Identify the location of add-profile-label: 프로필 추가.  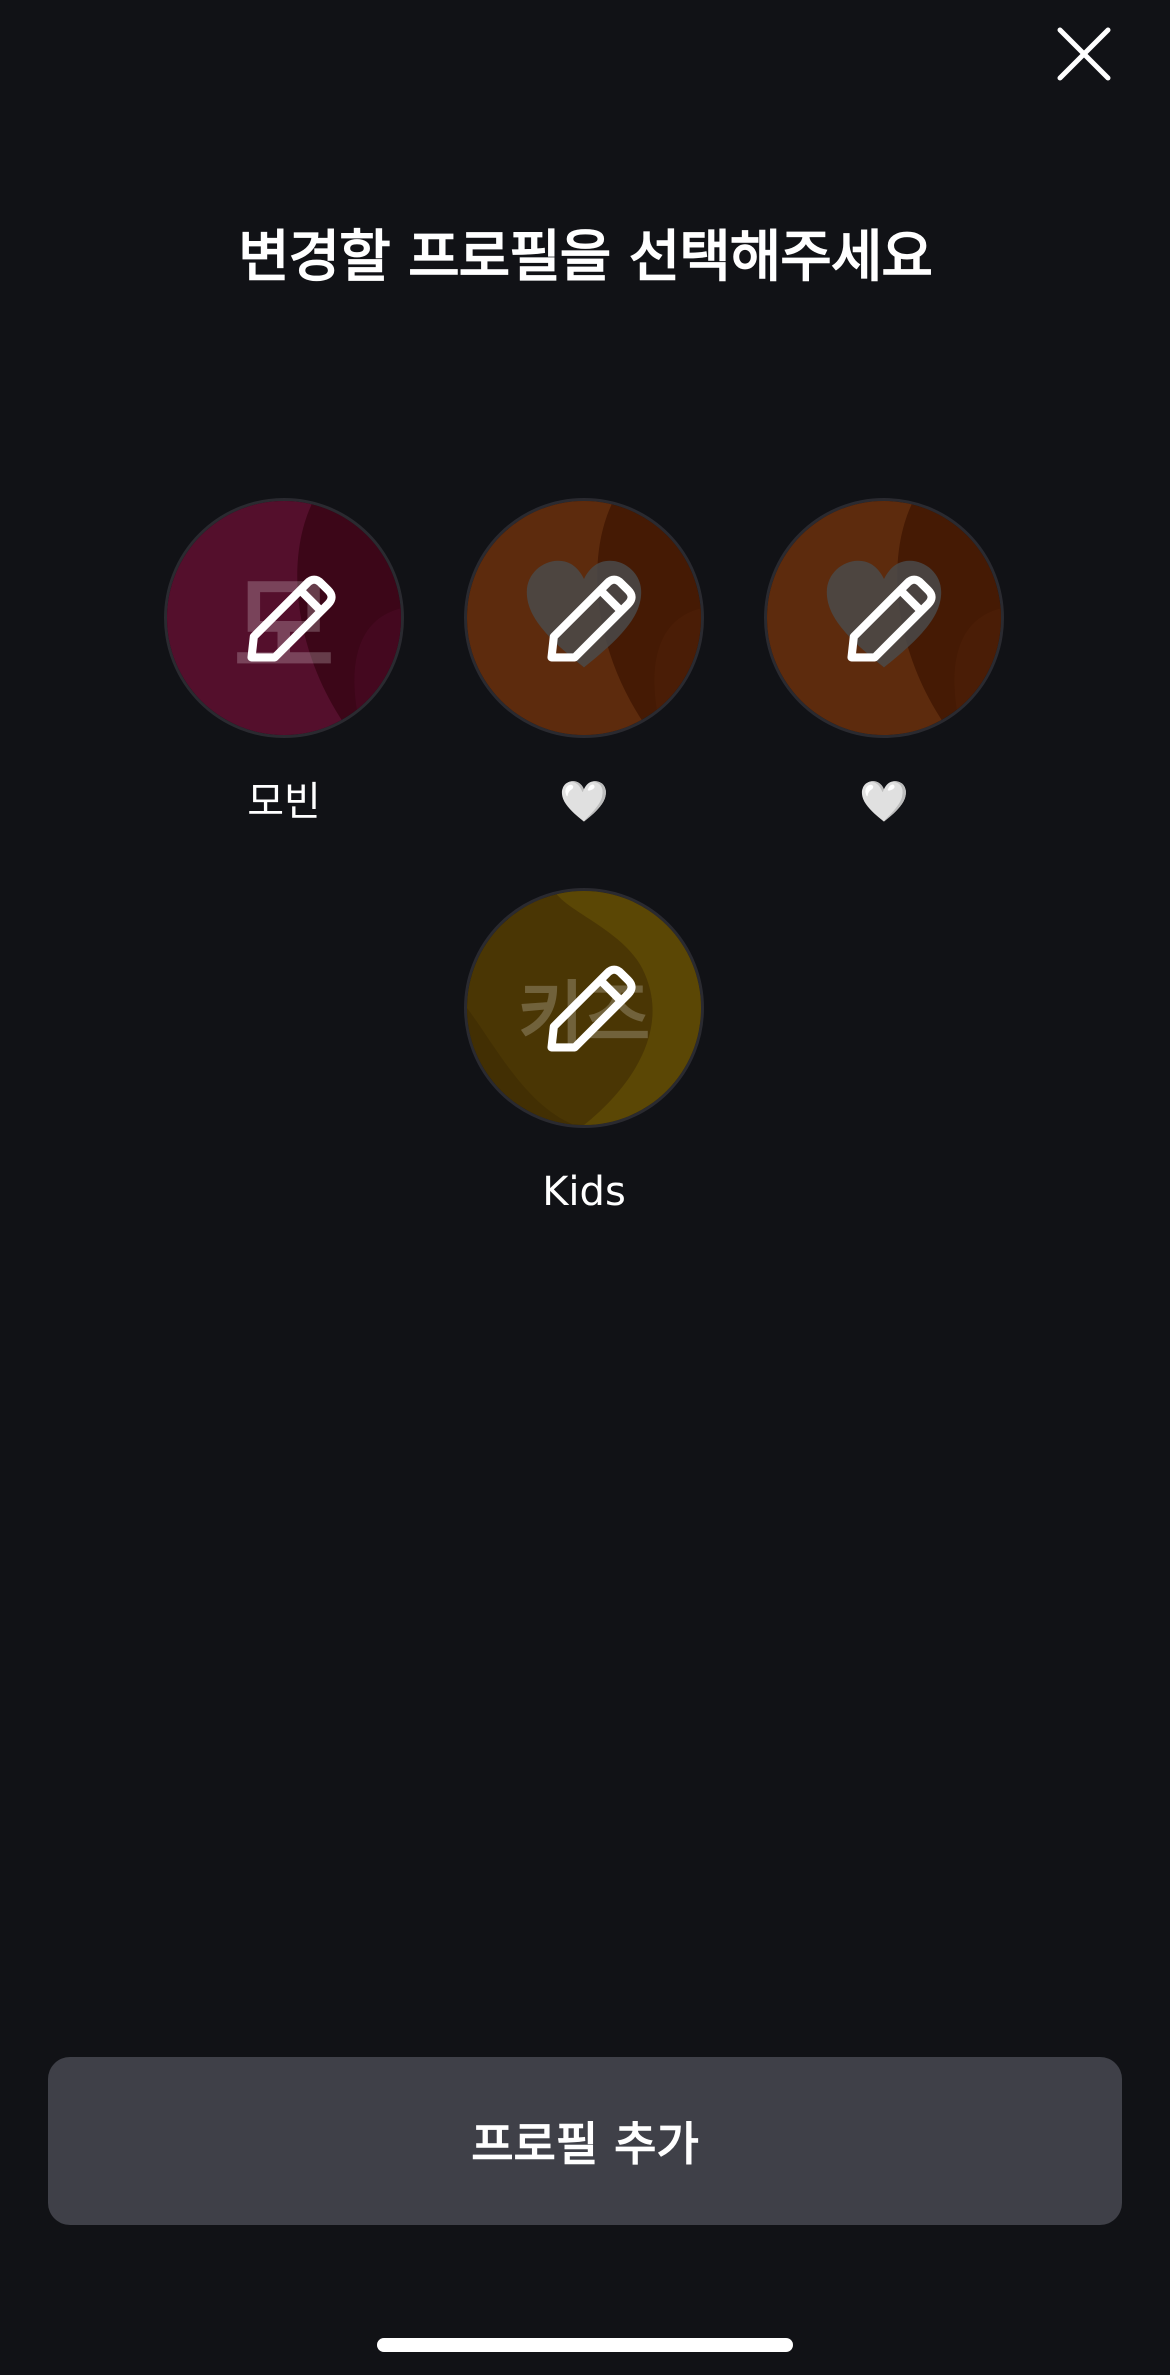
(585, 2144).